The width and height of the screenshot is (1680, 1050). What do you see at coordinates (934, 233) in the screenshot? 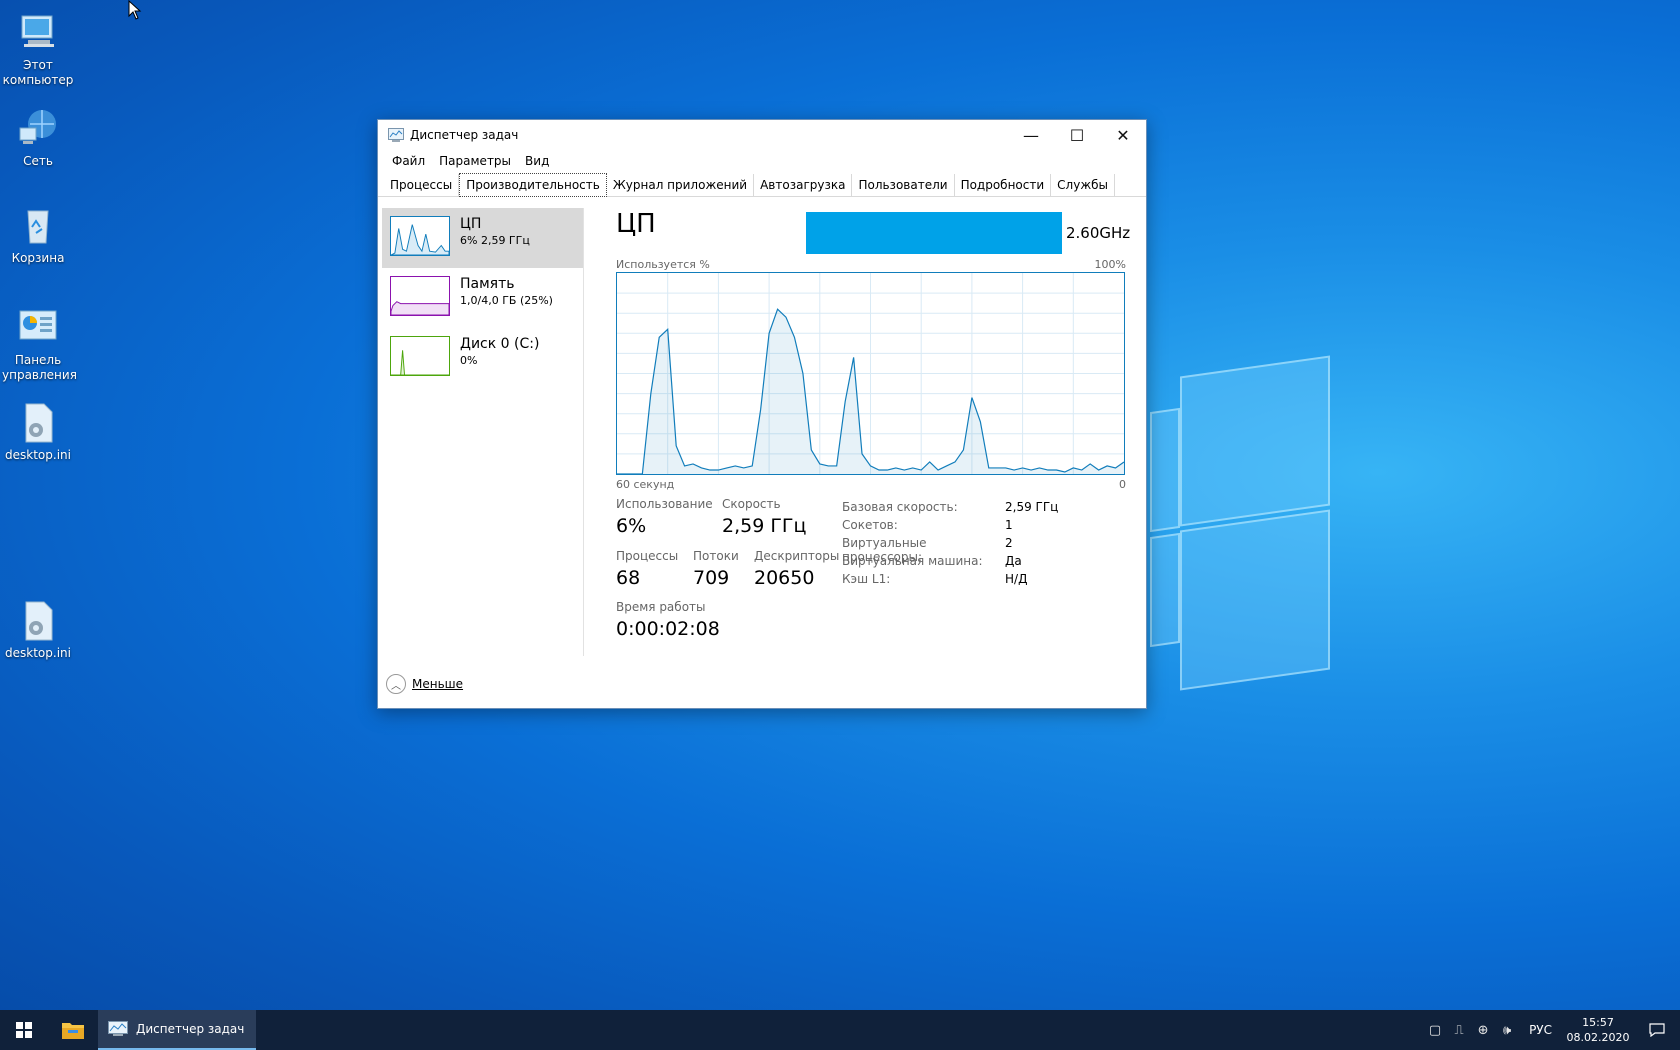
I see `cpu-model-highlight` at bounding box center [934, 233].